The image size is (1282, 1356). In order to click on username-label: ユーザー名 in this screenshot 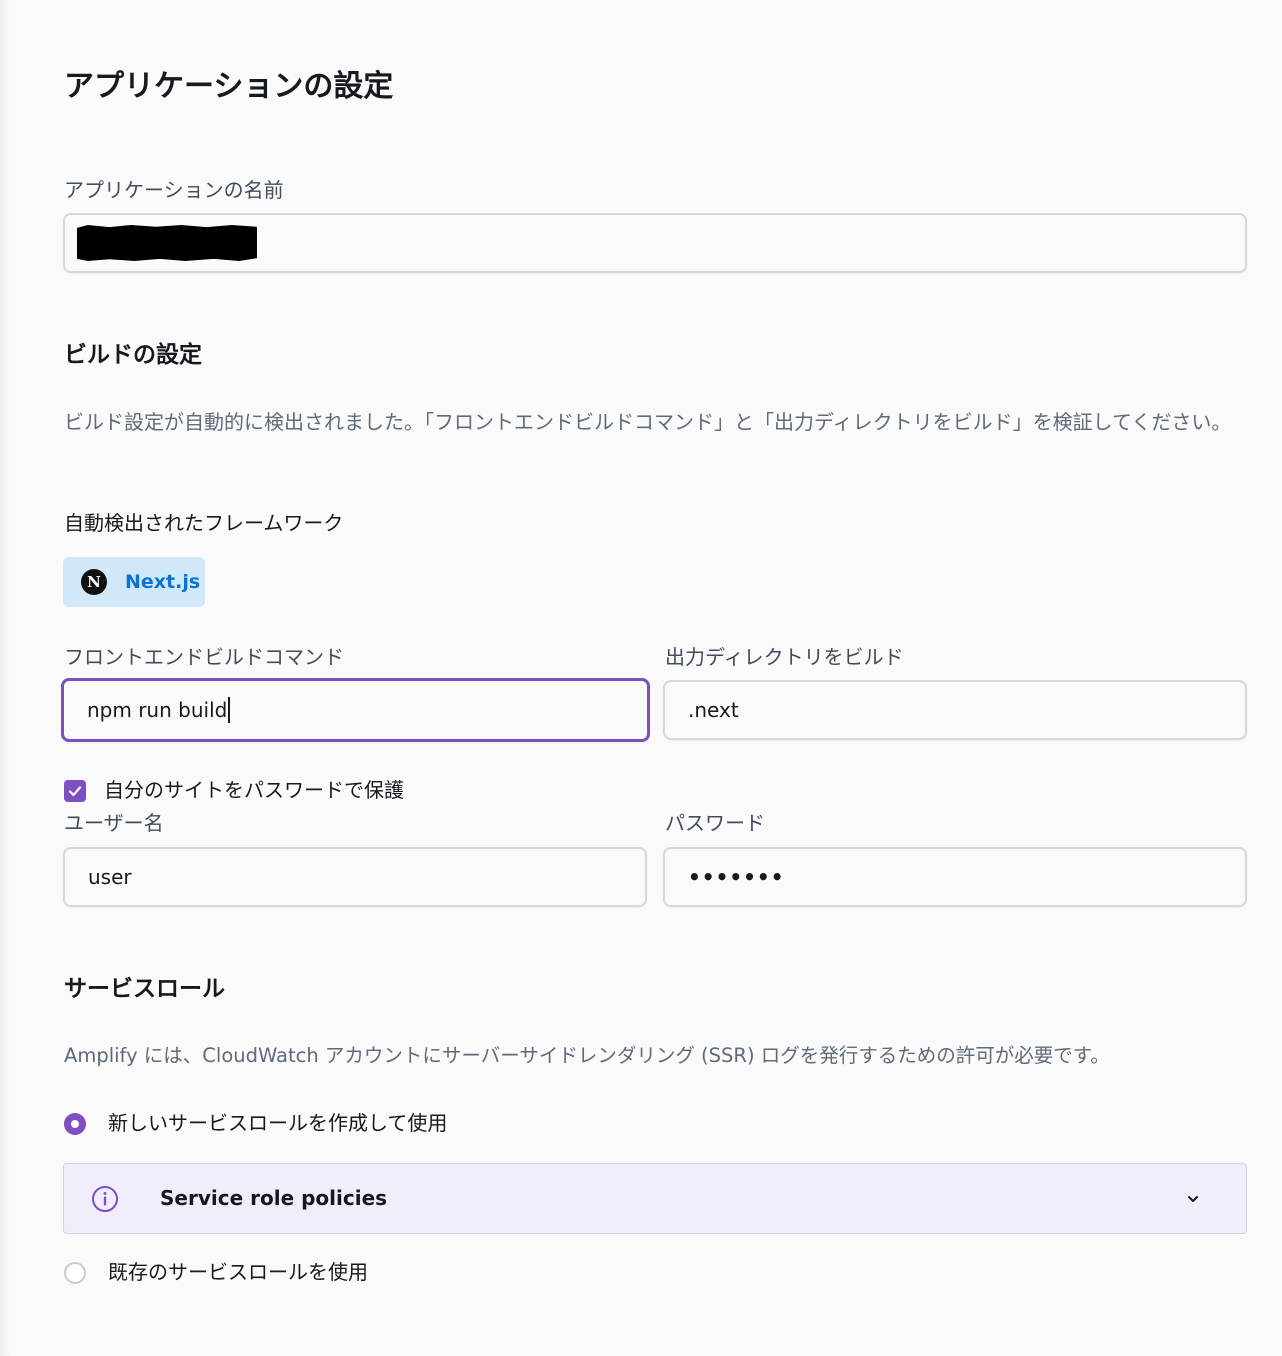, I will do `click(114, 823)`.